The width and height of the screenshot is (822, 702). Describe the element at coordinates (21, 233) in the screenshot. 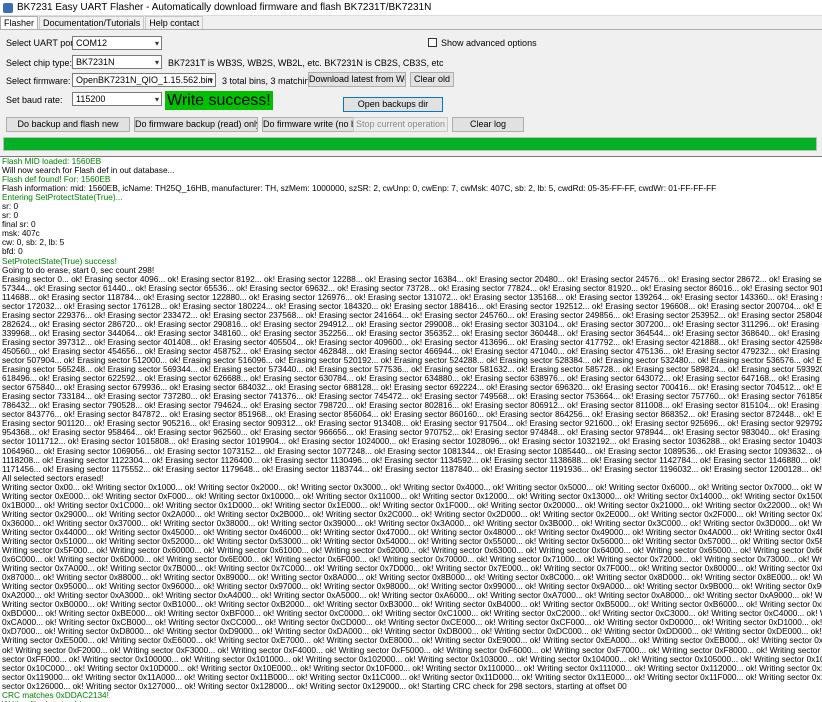

I see `log-line: msk: 407c` at that location.